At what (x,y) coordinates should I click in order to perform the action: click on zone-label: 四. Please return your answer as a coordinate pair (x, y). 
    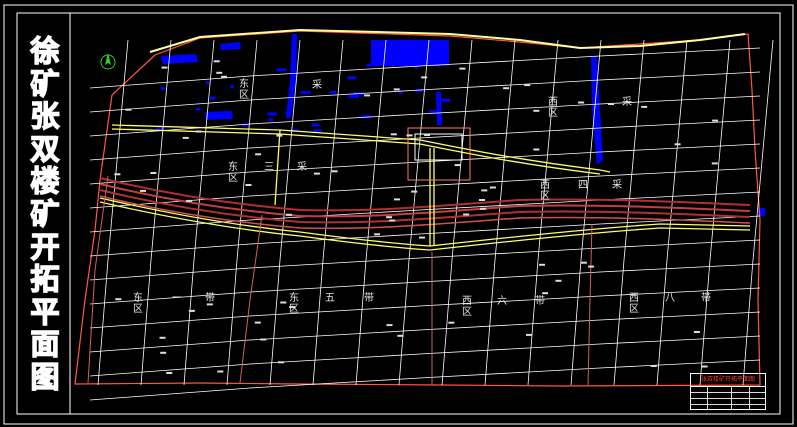
    Looking at the image, I should click on (583, 185).